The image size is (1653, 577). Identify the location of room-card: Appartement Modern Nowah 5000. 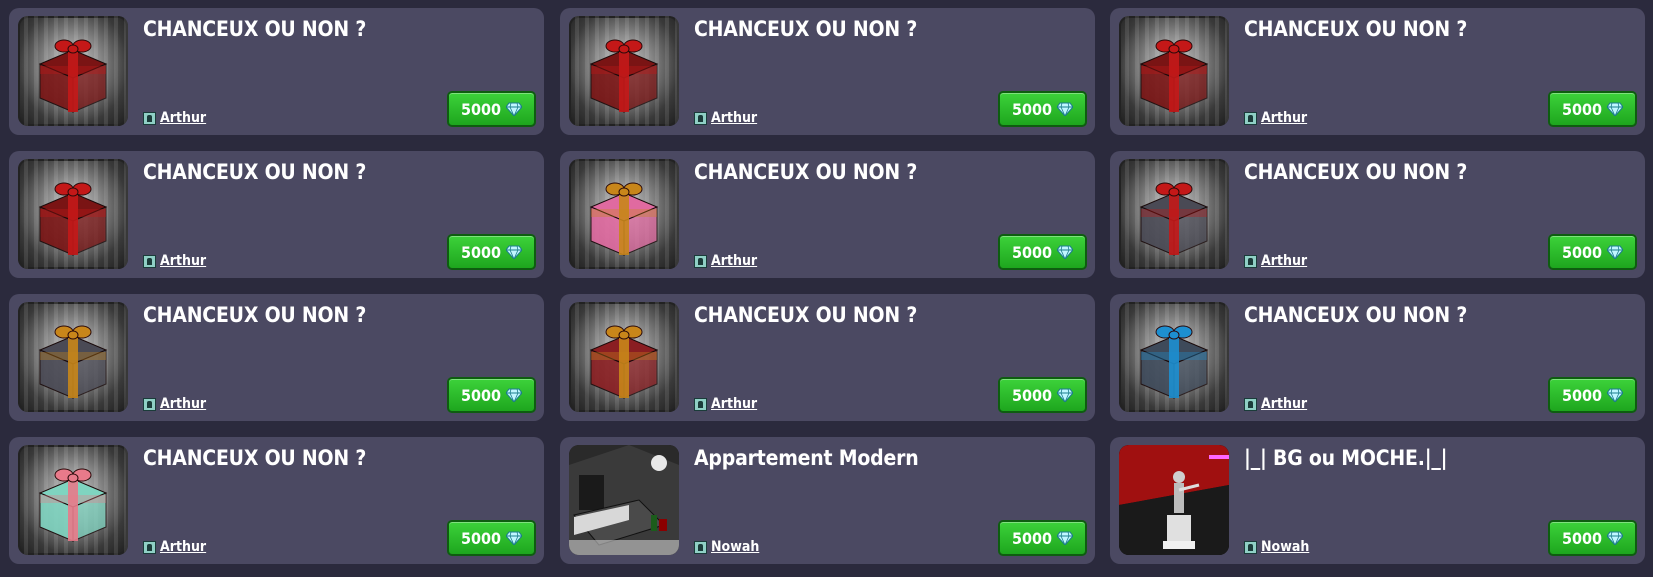
(827, 500).